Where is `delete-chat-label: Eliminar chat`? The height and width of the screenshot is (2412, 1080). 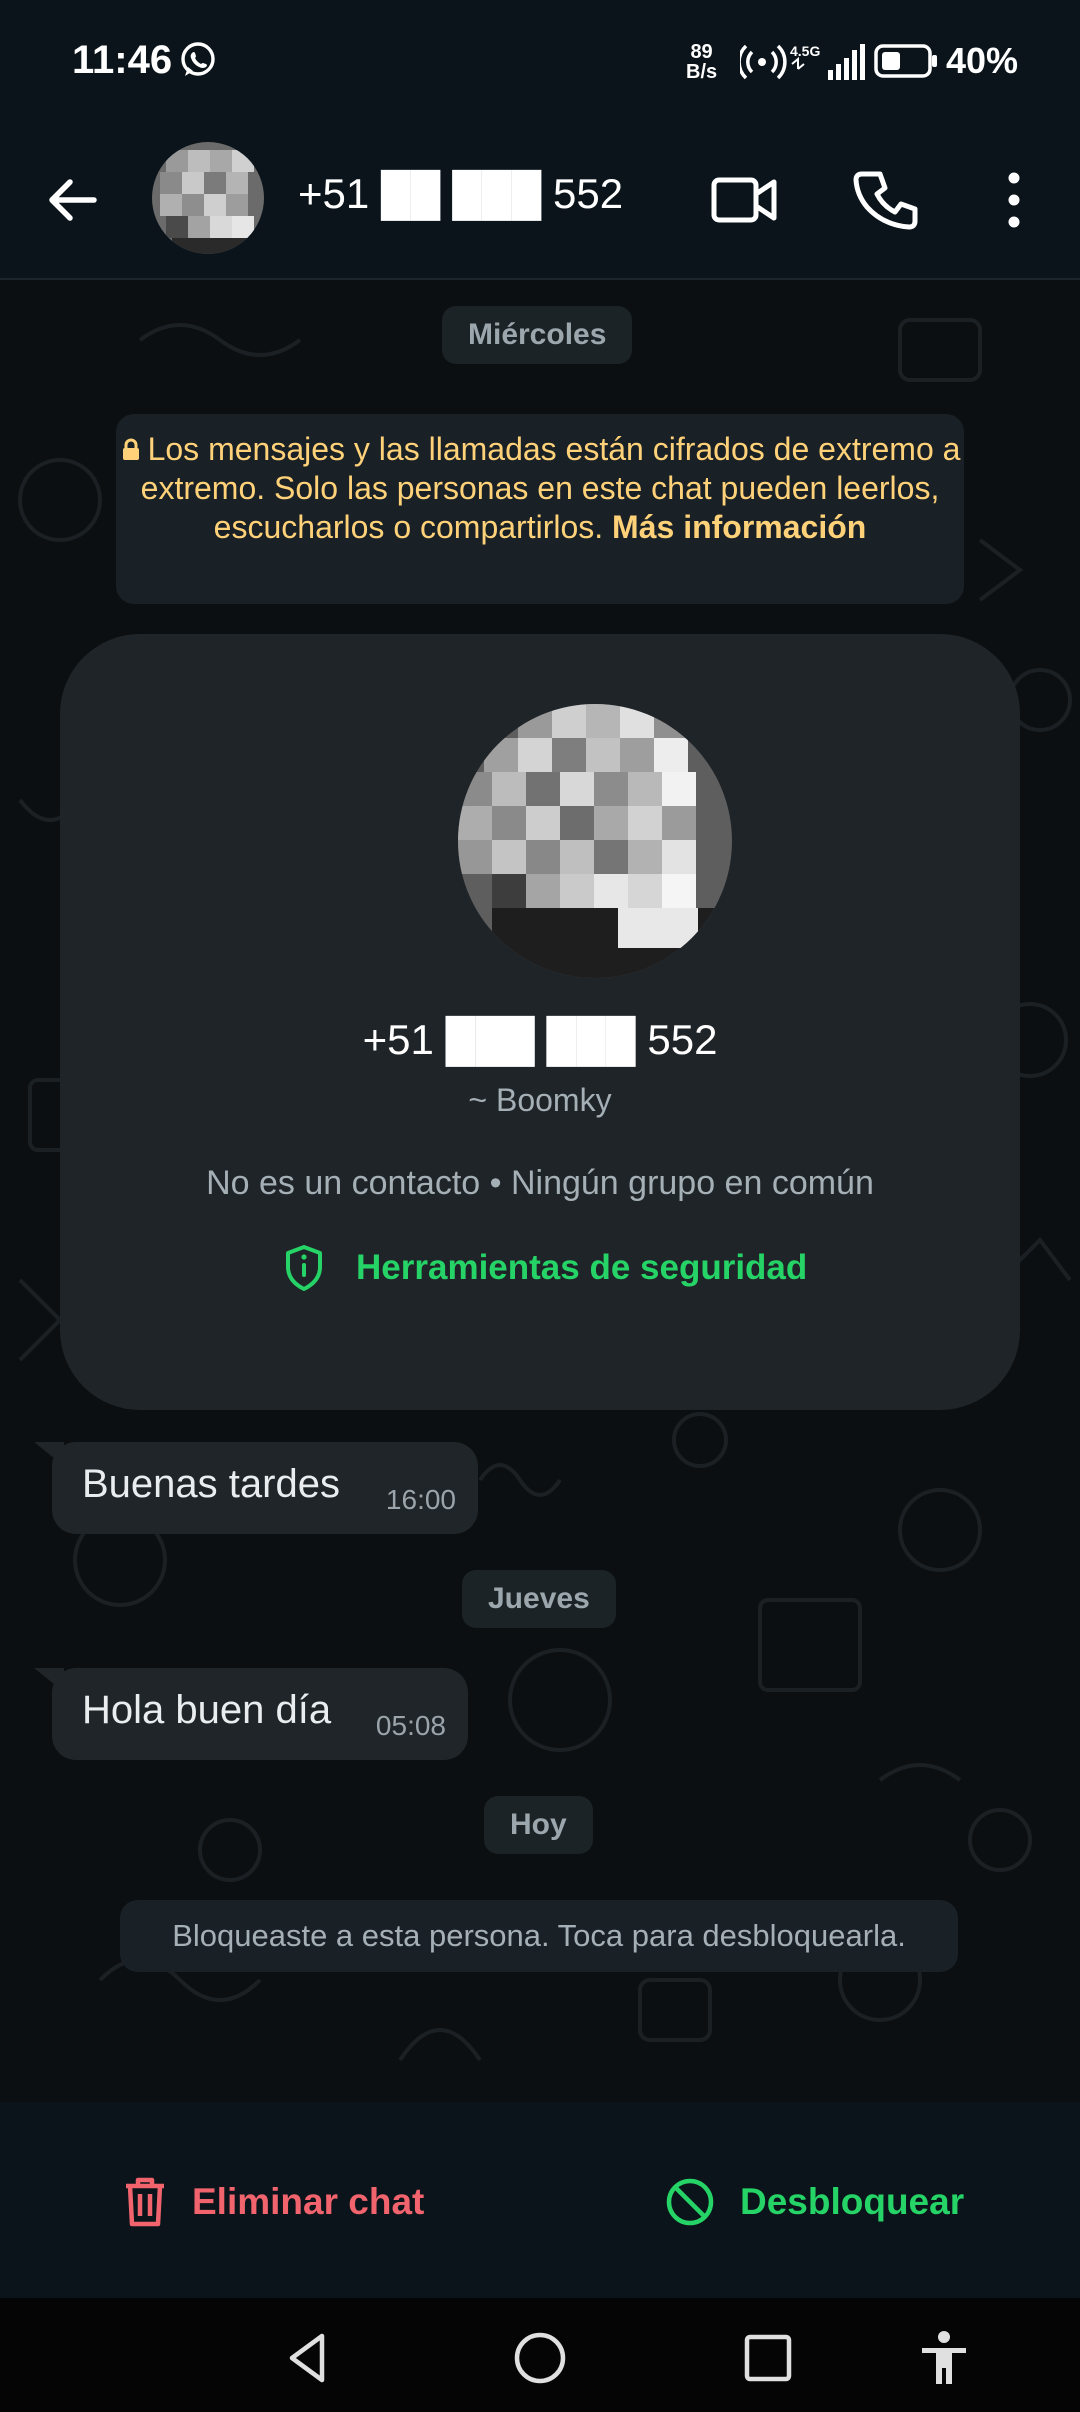 delete-chat-label: Eliminar chat is located at coordinates (308, 2201).